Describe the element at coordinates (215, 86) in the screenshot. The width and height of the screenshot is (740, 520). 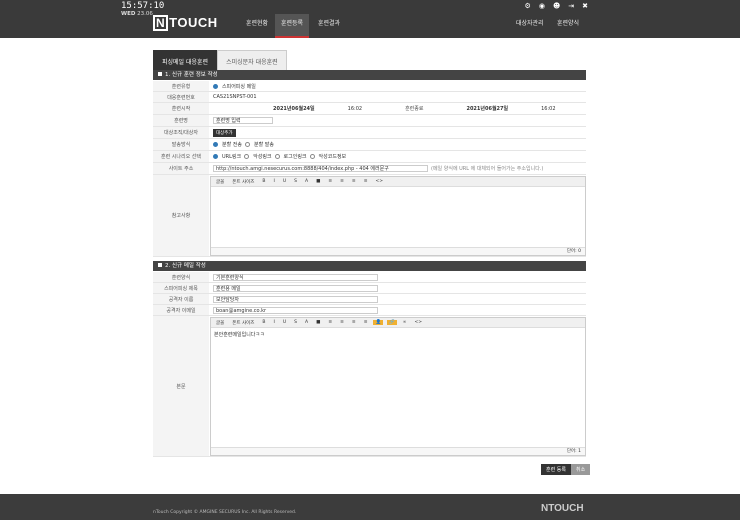
I see `radio-type` at that location.